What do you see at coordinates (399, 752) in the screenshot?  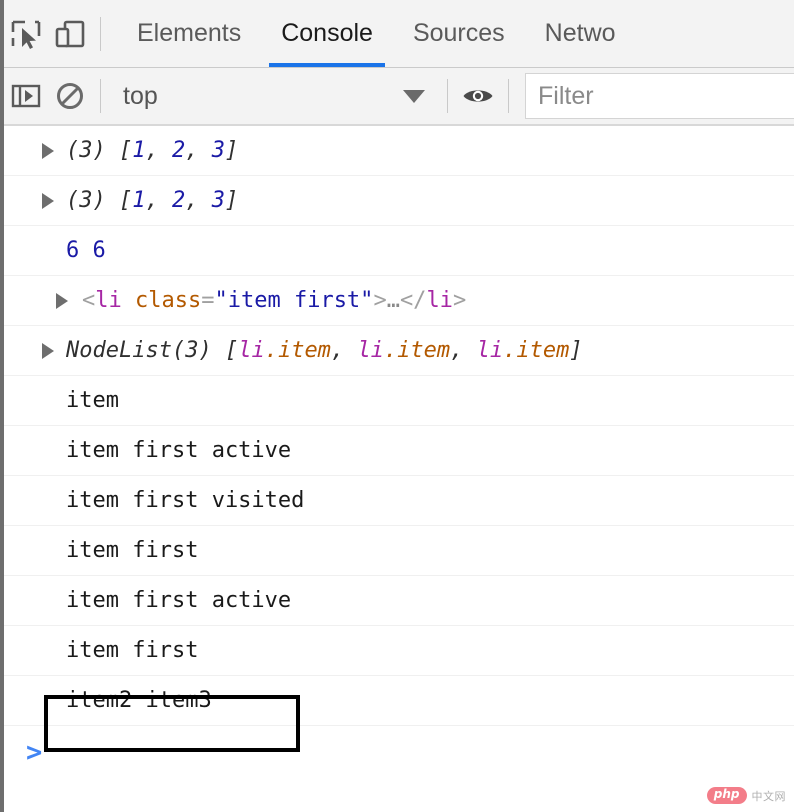 I see `console-prompt: >` at bounding box center [399, 752].